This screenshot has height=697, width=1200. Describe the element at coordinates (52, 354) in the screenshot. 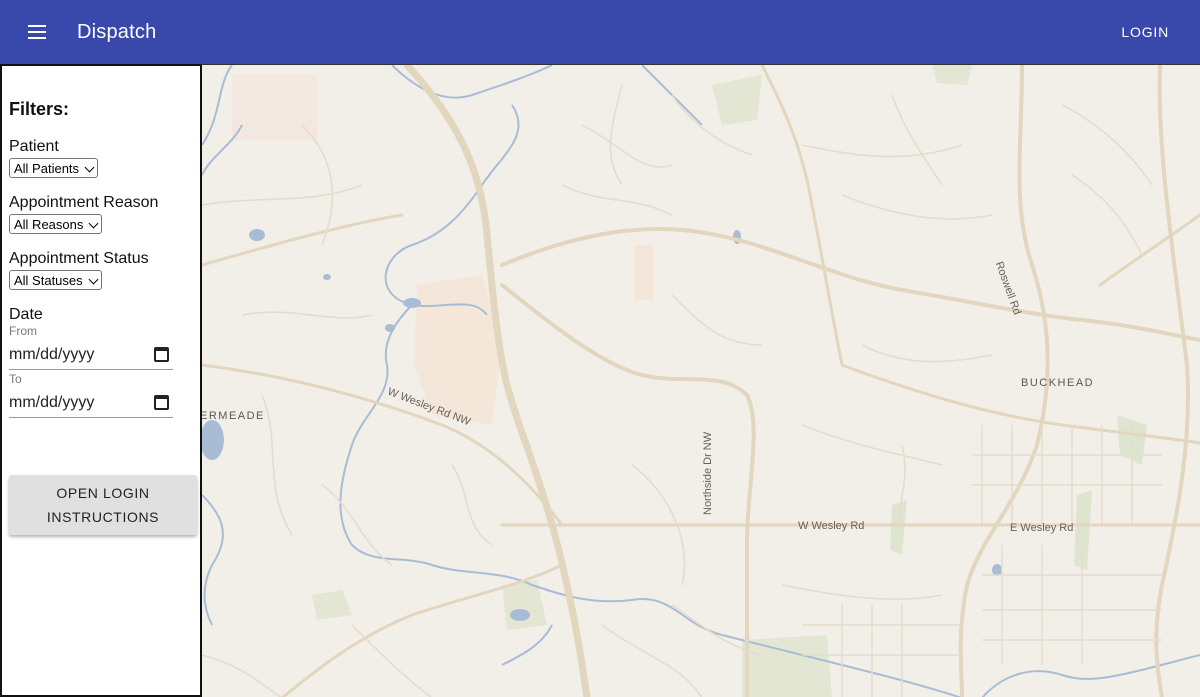

I see `date-from-placeholder: mm/dd/yyyy` at that location.